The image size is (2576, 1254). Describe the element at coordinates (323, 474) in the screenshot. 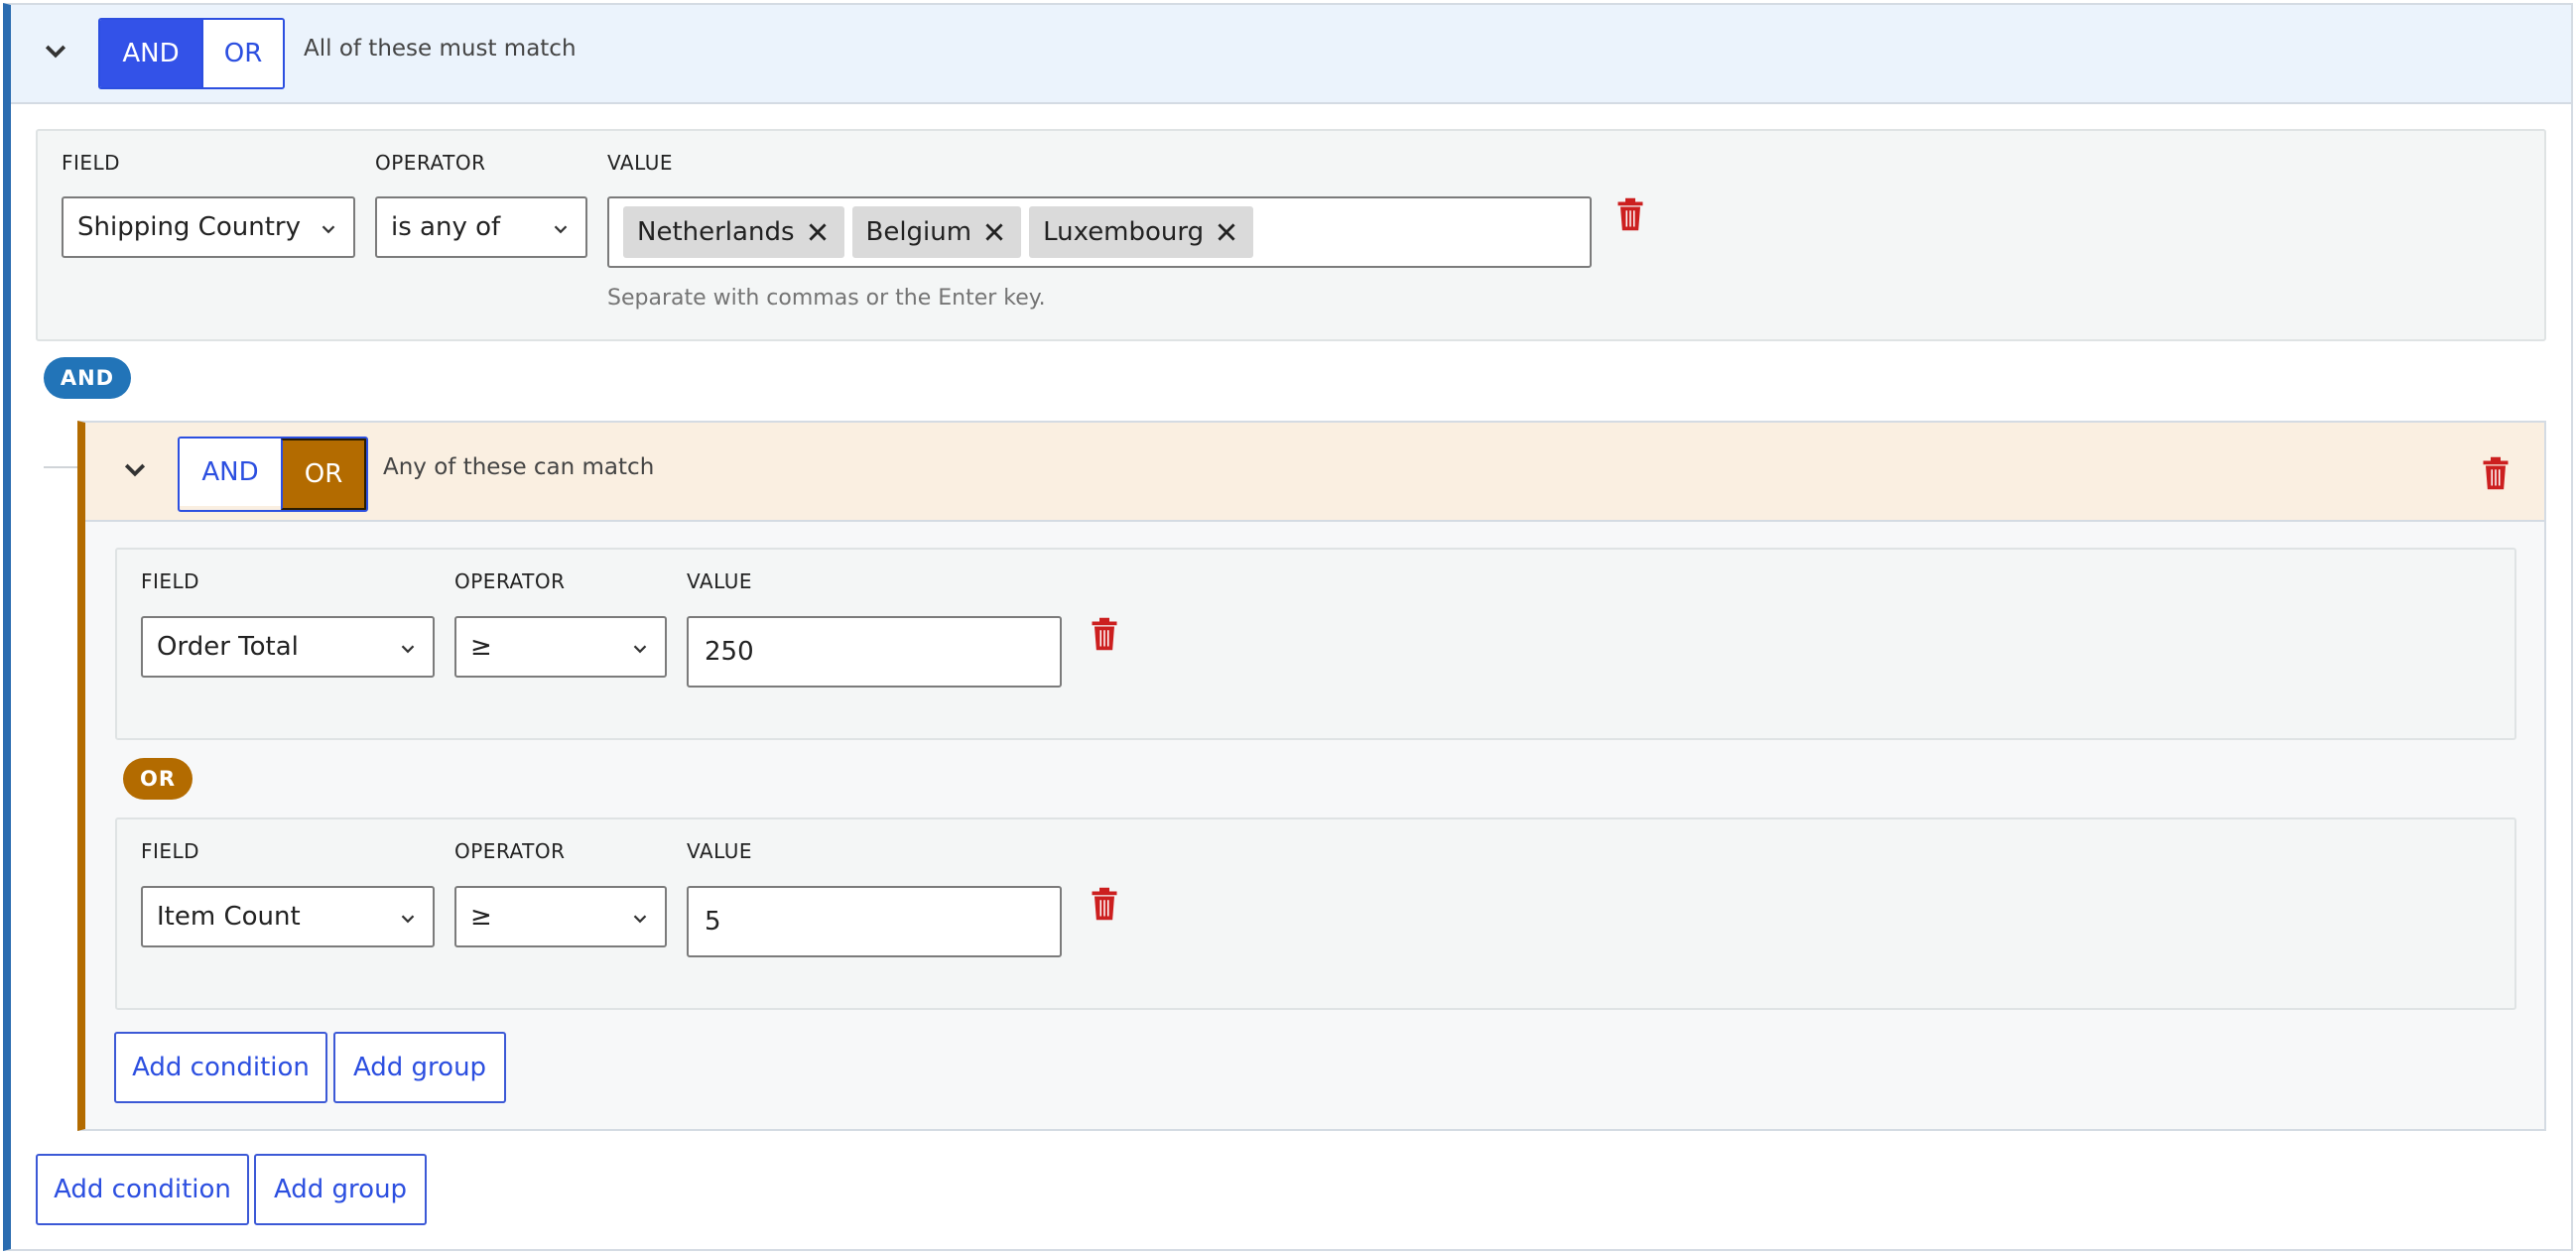

I see `nested-or-button: OR` at that location.